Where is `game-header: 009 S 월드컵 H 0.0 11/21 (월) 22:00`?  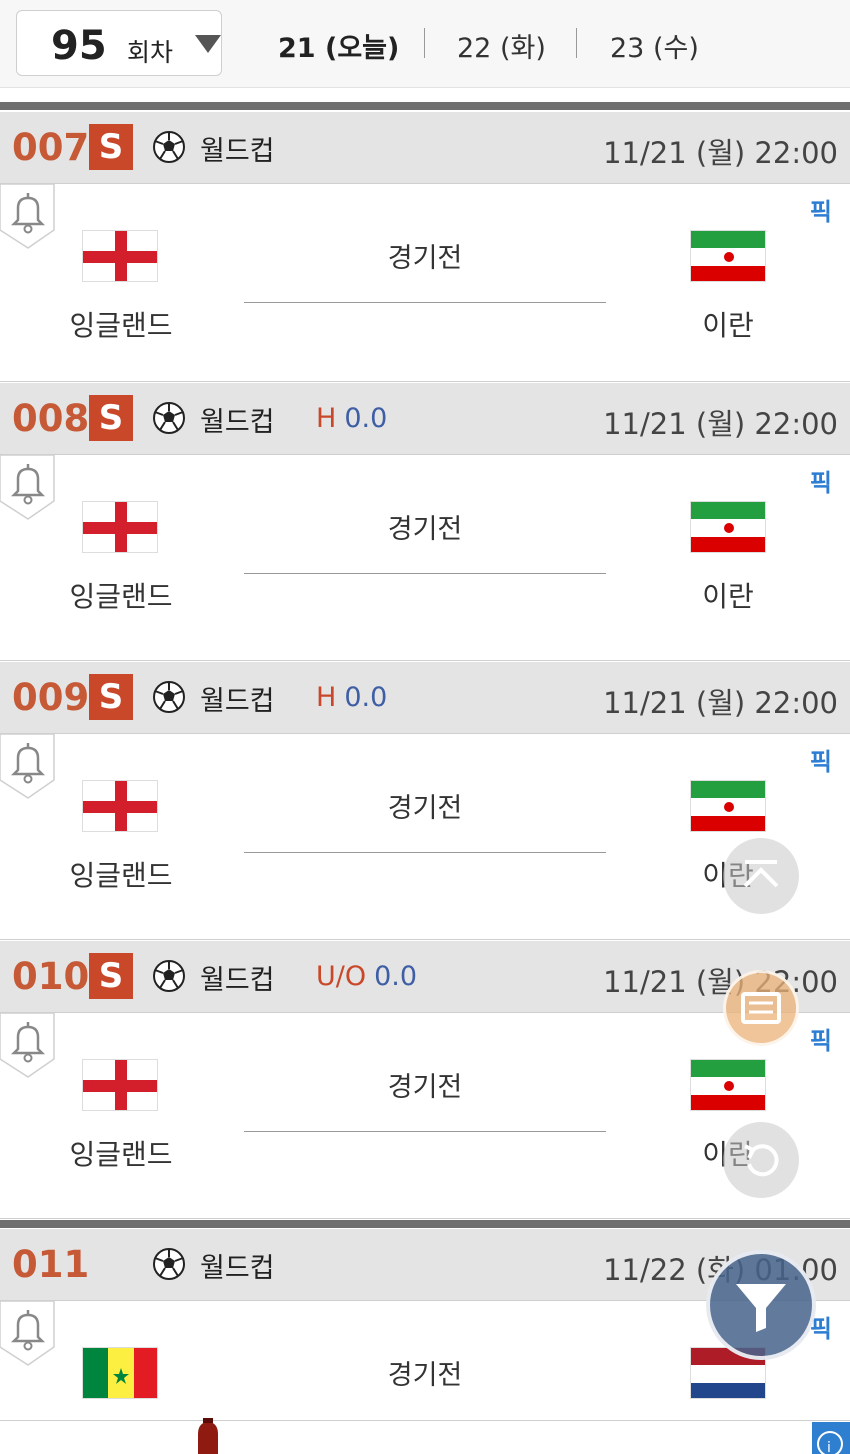
game-header: 009 S 월드컵 H 0.0 11/21 (월) 22:00 is located at coordinates (425, 698).